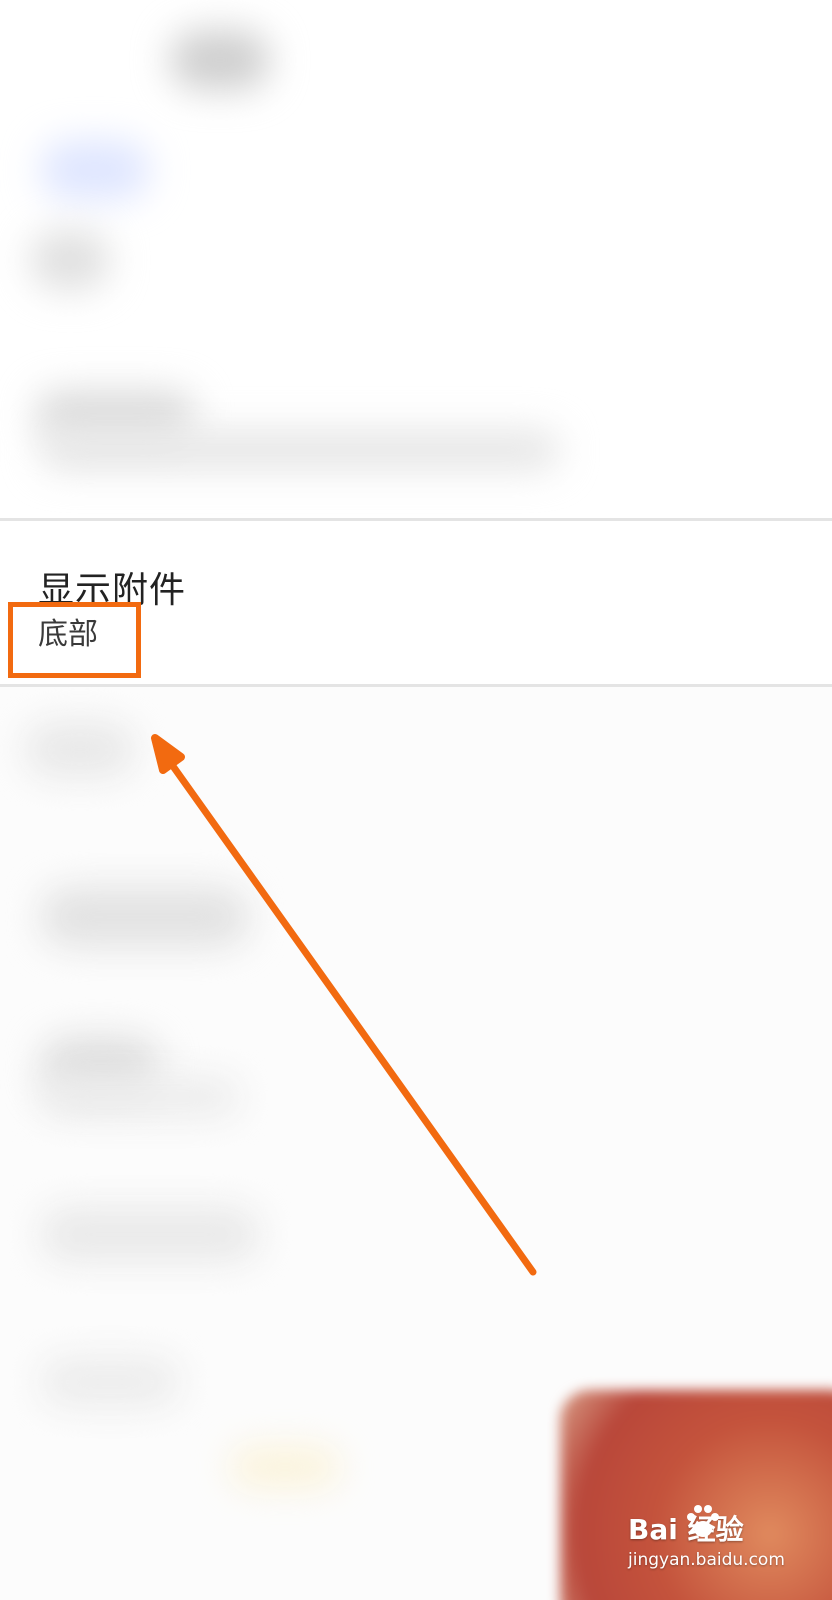 The height and width of the screenshot is (1600, 832). Describe the element at coordinates (703, 1521) in the screenshot. I see `paw-icon` at that location.